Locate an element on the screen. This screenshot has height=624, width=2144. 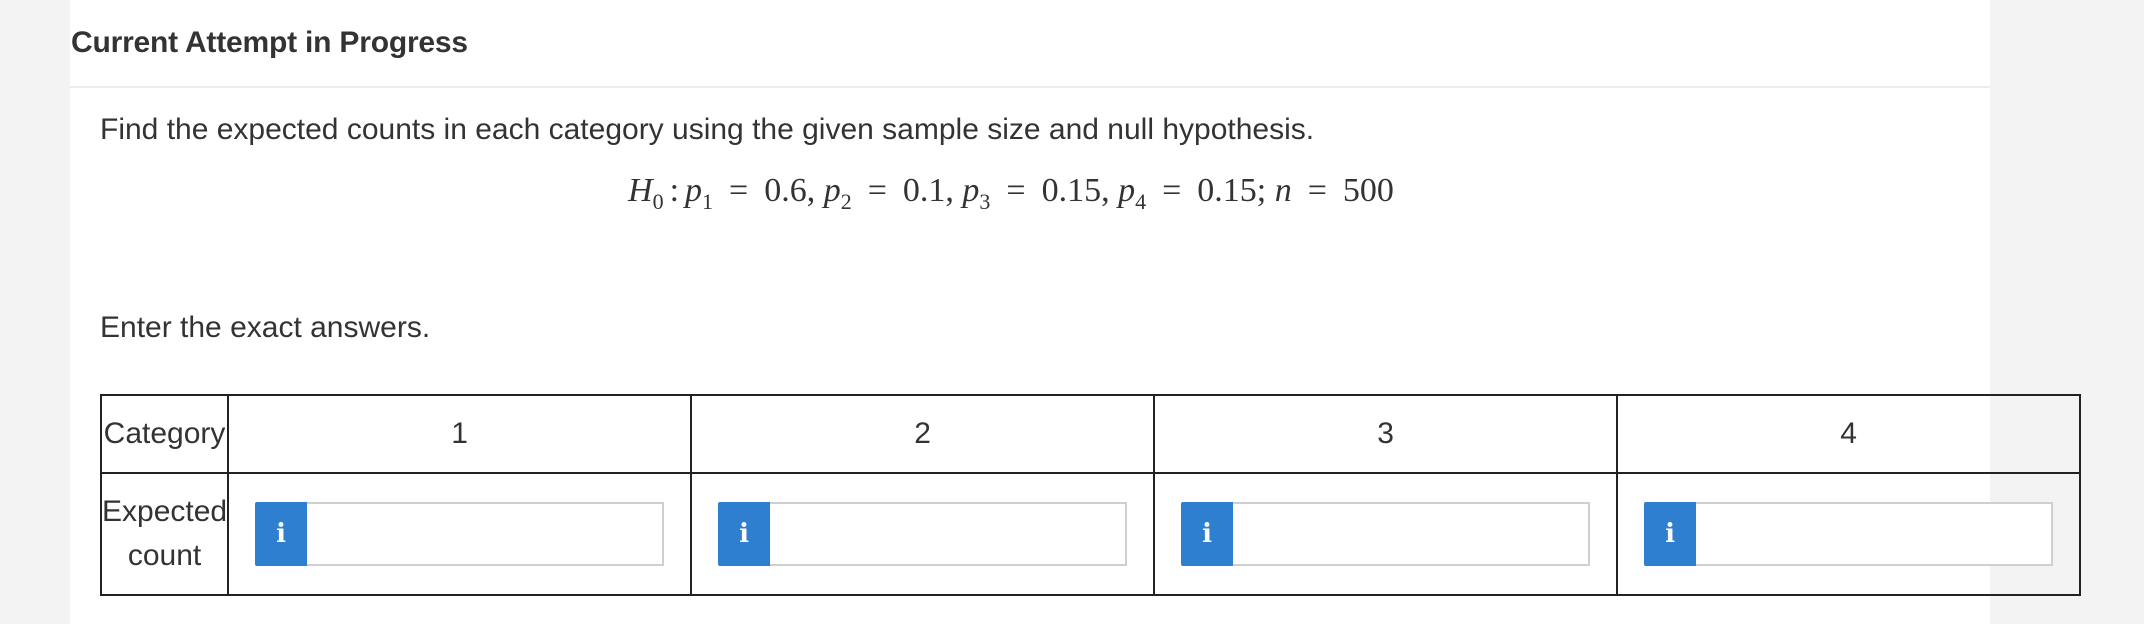
category-cell-1: 1 is located at coordinates (460, 434).